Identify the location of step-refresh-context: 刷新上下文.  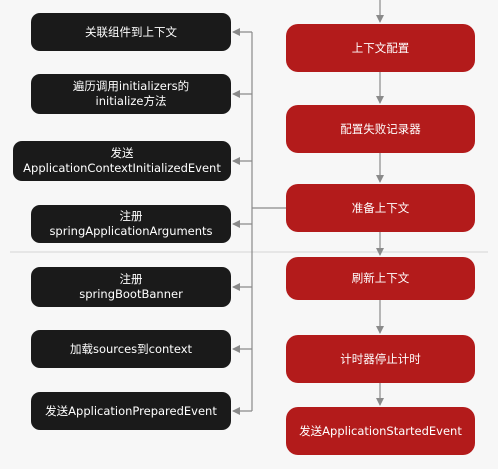
(380, 278).